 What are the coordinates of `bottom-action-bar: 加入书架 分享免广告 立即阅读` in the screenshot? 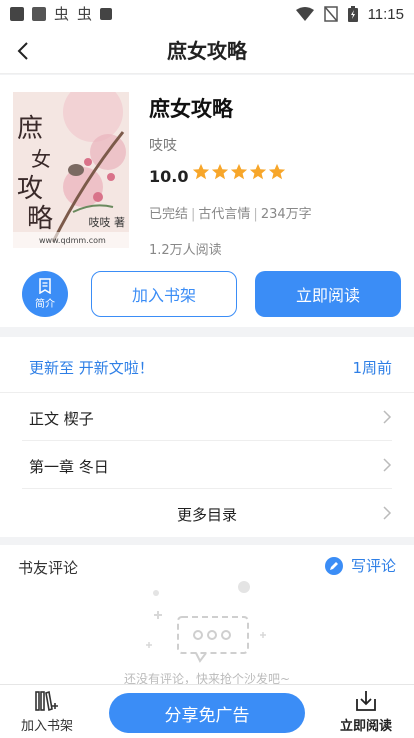 It's located at (207, 711).